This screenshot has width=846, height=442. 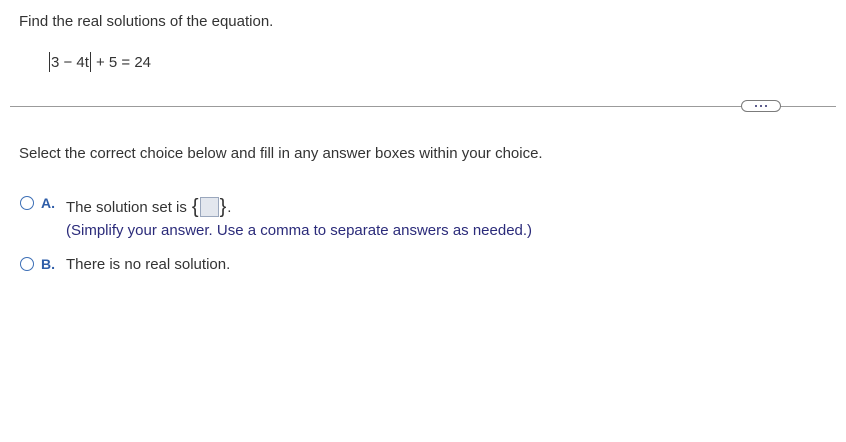 What do you see at coordinates (423, 106) in the screenshot?
I see `divider` at bounding box center [423, 106].